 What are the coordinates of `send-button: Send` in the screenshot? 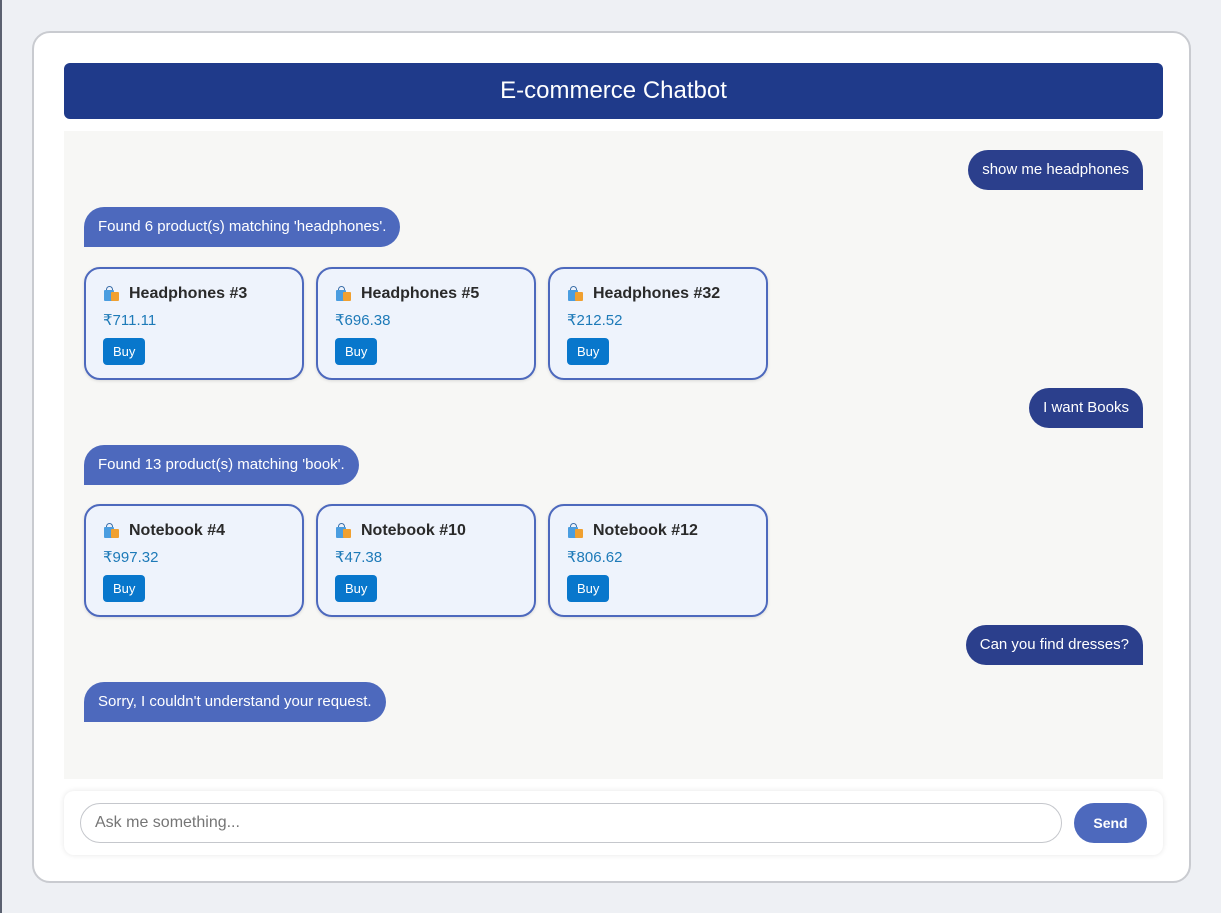 It's located at (1110, 823).